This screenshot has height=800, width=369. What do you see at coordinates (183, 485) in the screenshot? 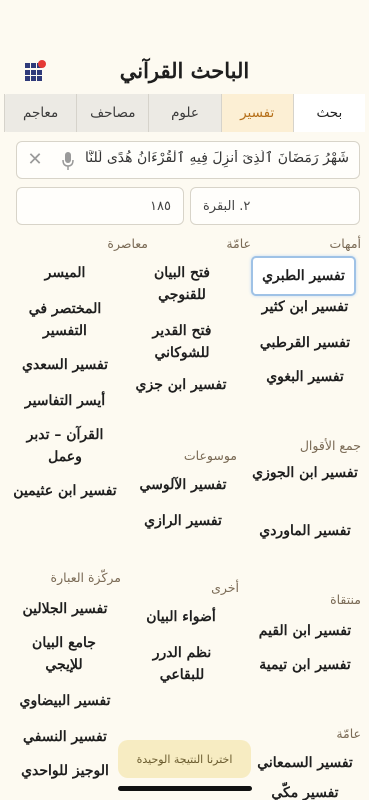
I see `tafsir-alusi: تفسير الآلوسي` at bounding box center [183, 485].